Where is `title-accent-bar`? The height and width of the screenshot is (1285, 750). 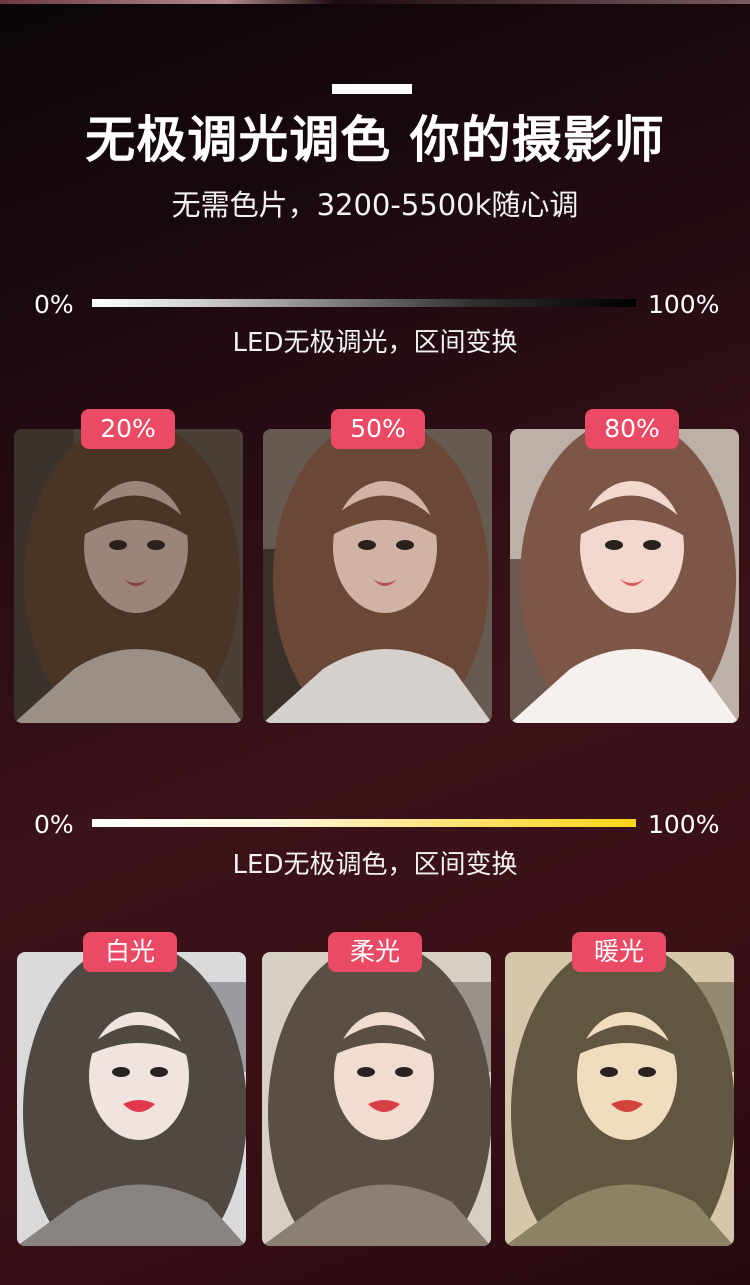
title-accent-bar is located at coordinates (372, 89).